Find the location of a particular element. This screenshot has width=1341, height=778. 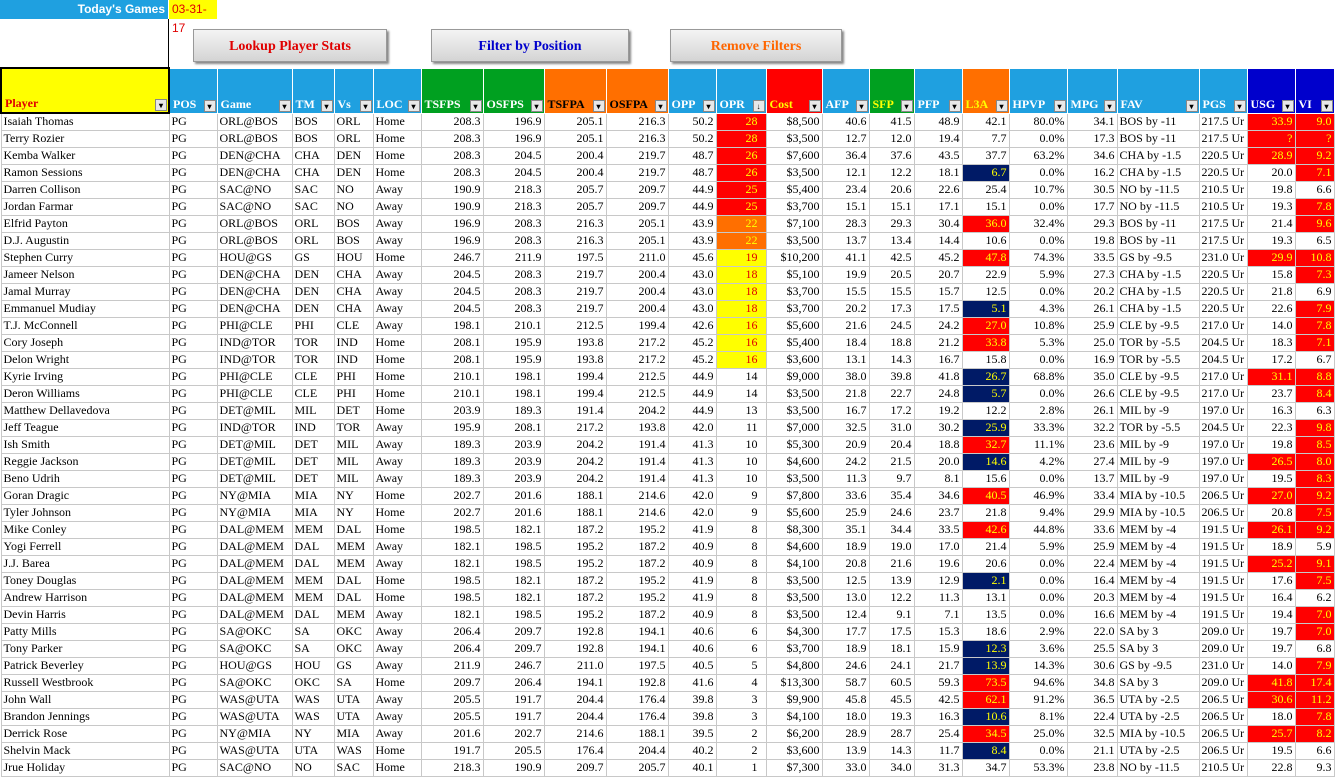

cell-pfp: 15.9 is located at coordinates (938, 648).